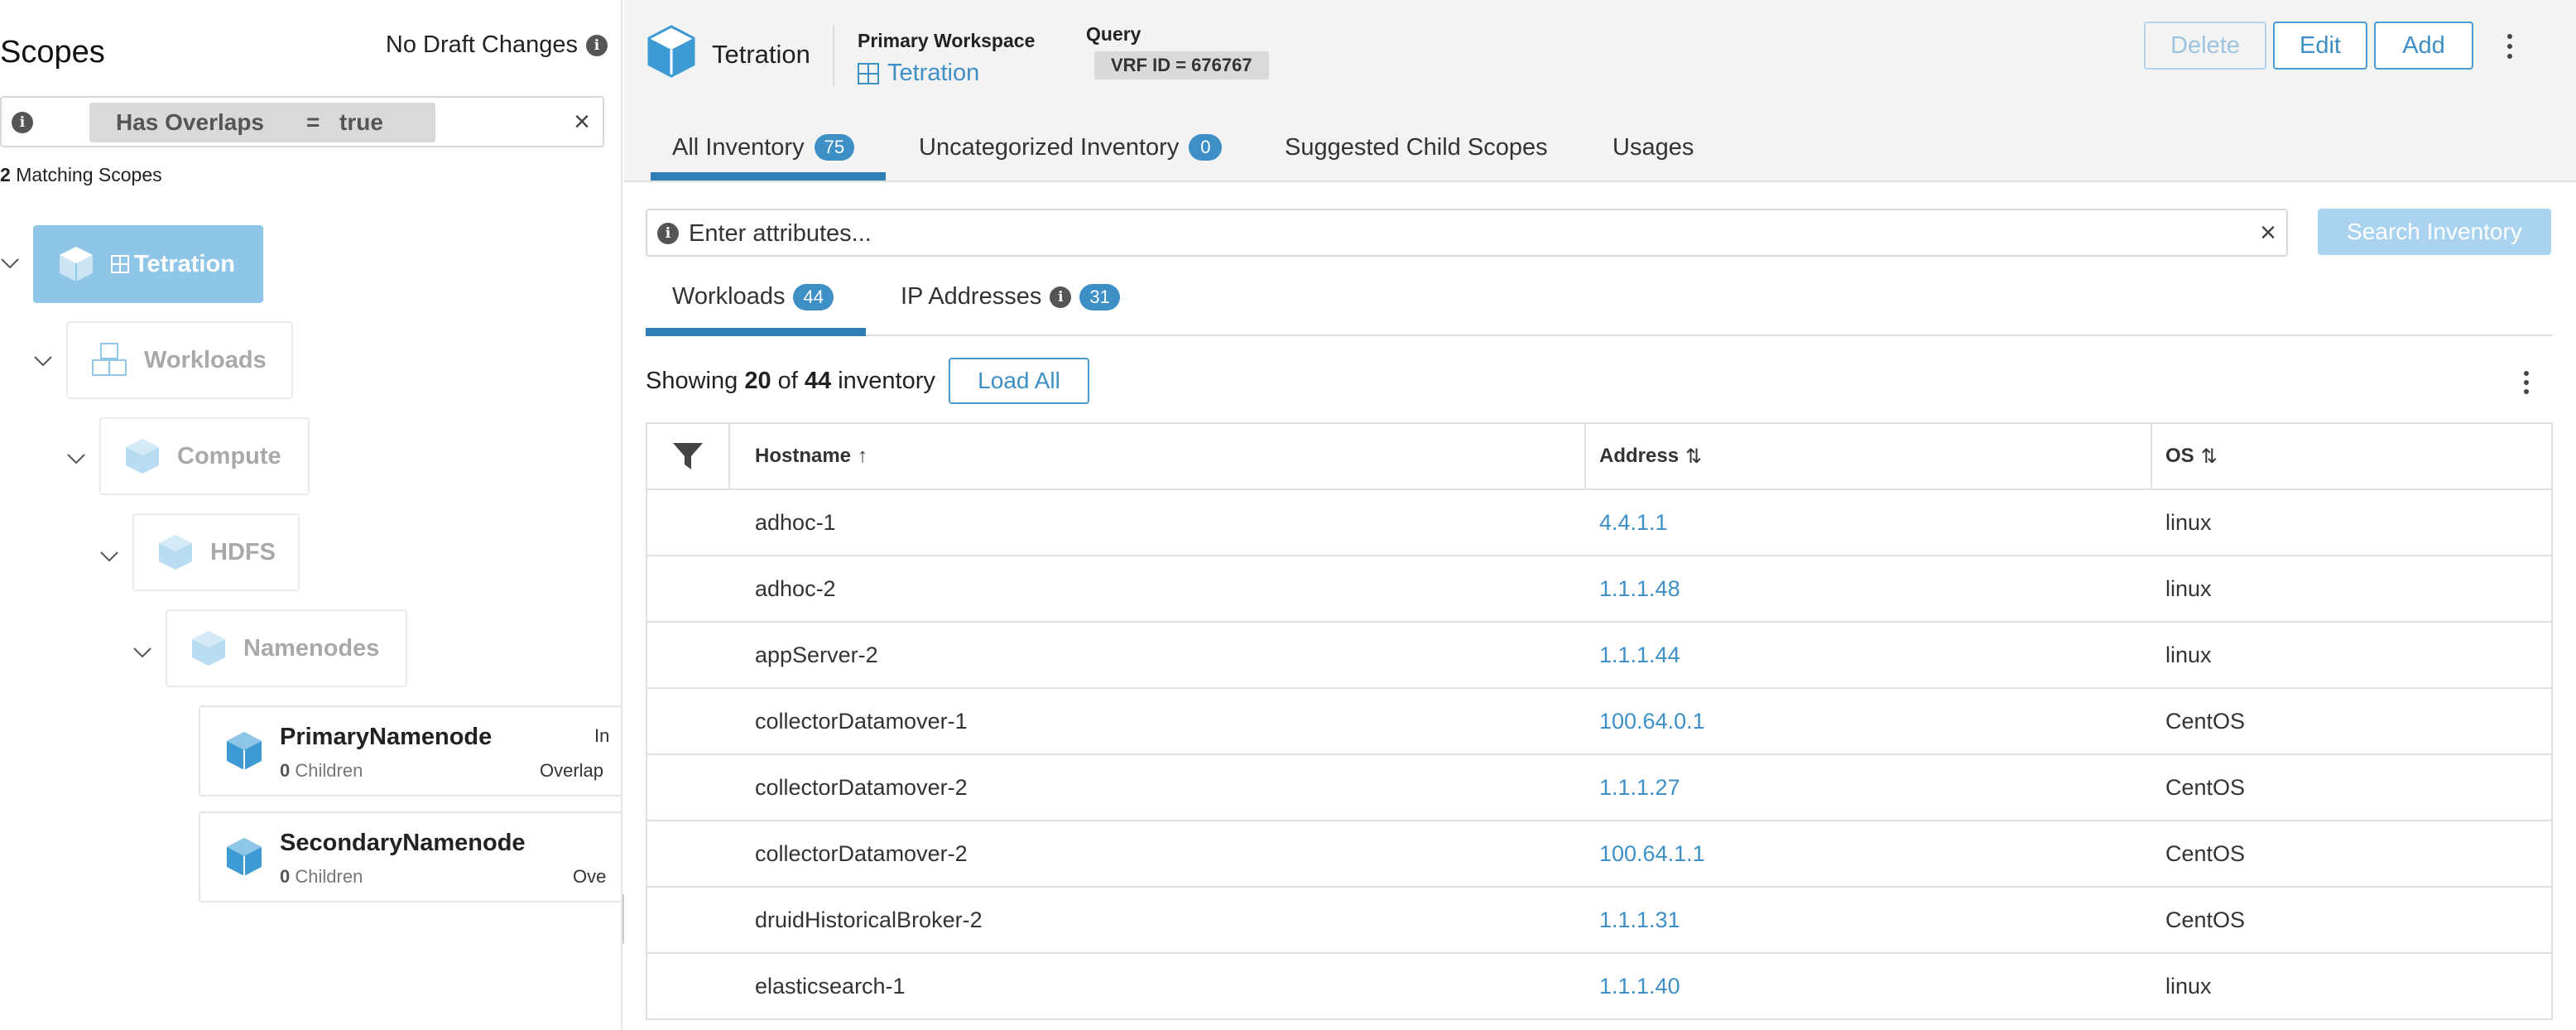  Describe the element at coordinates (481, 45) in the screenshot. I see `draft-status-text: No Draft Changes` at that location.